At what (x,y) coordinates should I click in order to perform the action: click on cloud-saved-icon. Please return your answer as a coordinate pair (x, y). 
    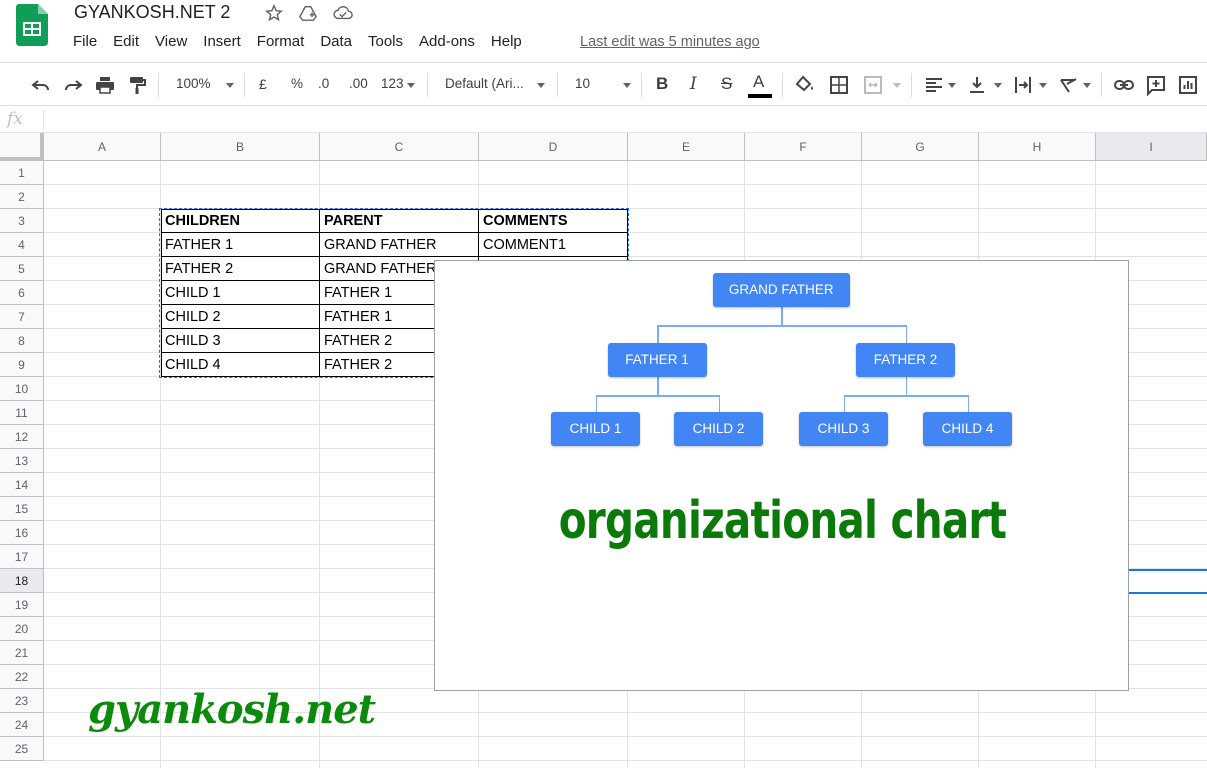
    Looking at the image, I should click on (343, 13).